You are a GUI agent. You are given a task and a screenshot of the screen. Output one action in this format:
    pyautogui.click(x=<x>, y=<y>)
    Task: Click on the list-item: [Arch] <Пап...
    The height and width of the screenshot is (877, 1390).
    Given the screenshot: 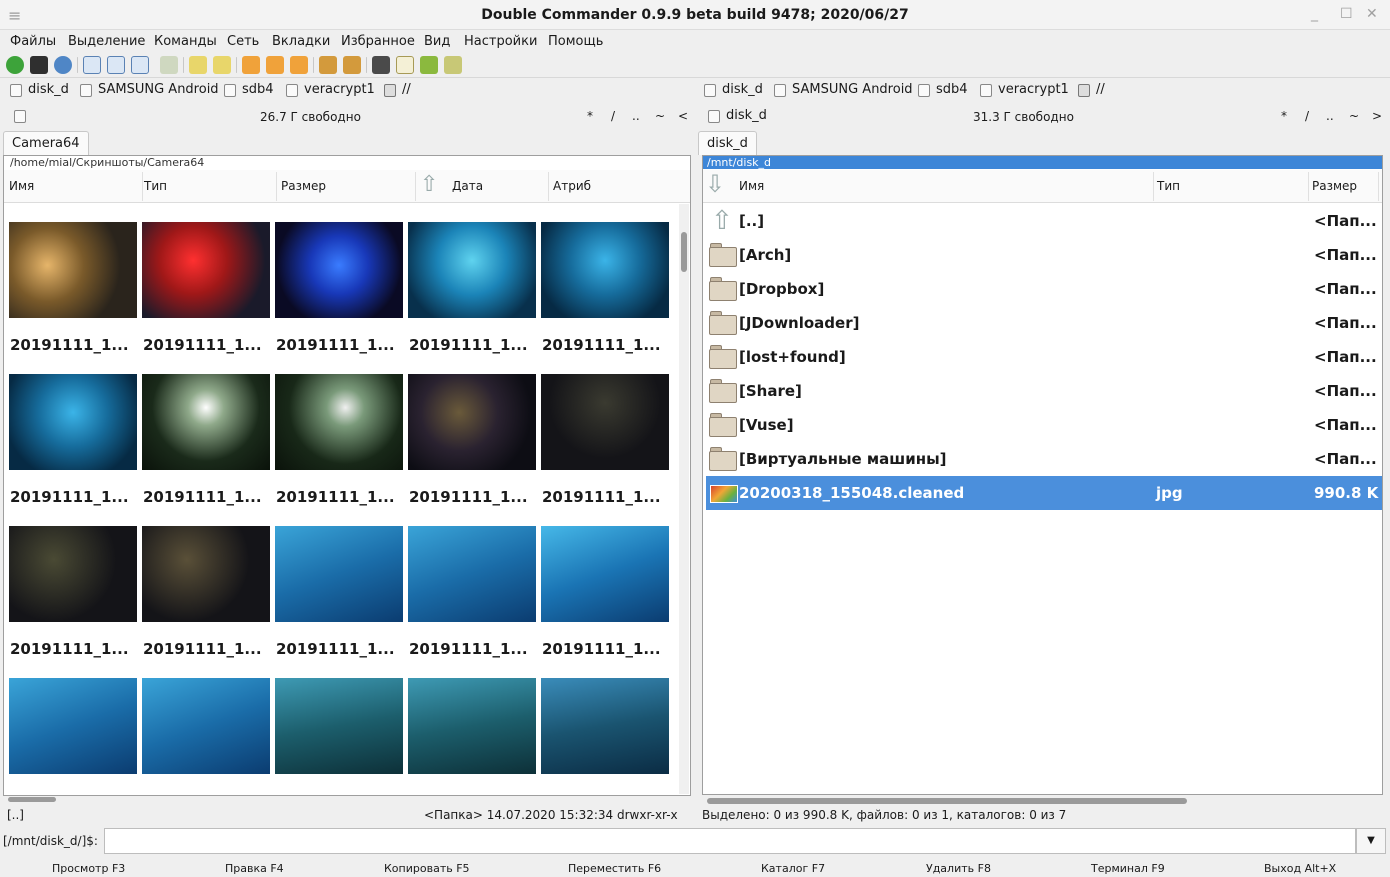 What is the action you would take?
    pyautogui.click(x=1046, y=255)
    